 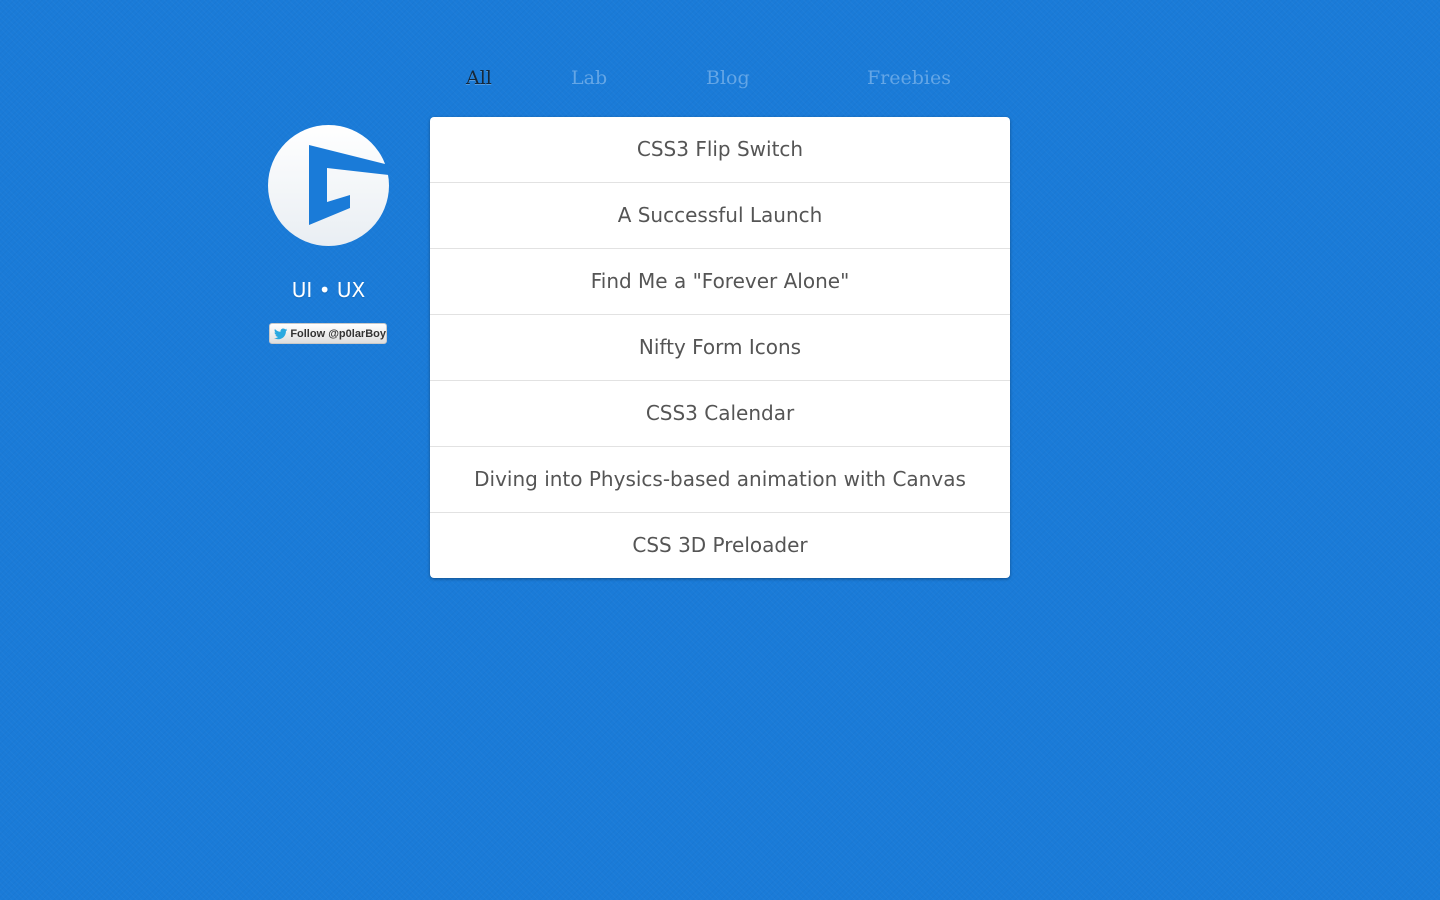 I want to click on twitter-bird-icon, so click(x=281, y=333).